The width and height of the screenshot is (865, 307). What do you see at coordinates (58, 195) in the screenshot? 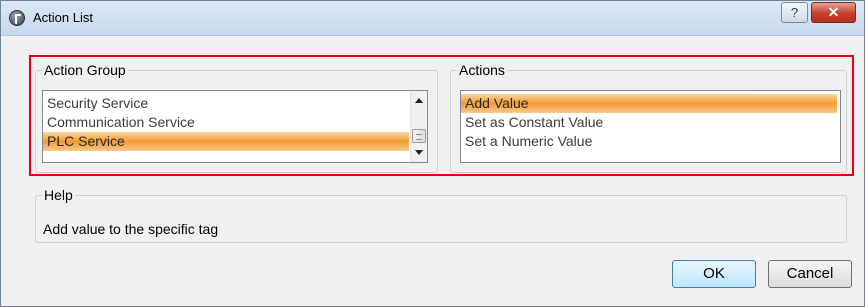
I see `help-label: Help` at bounding box center [58, 195].